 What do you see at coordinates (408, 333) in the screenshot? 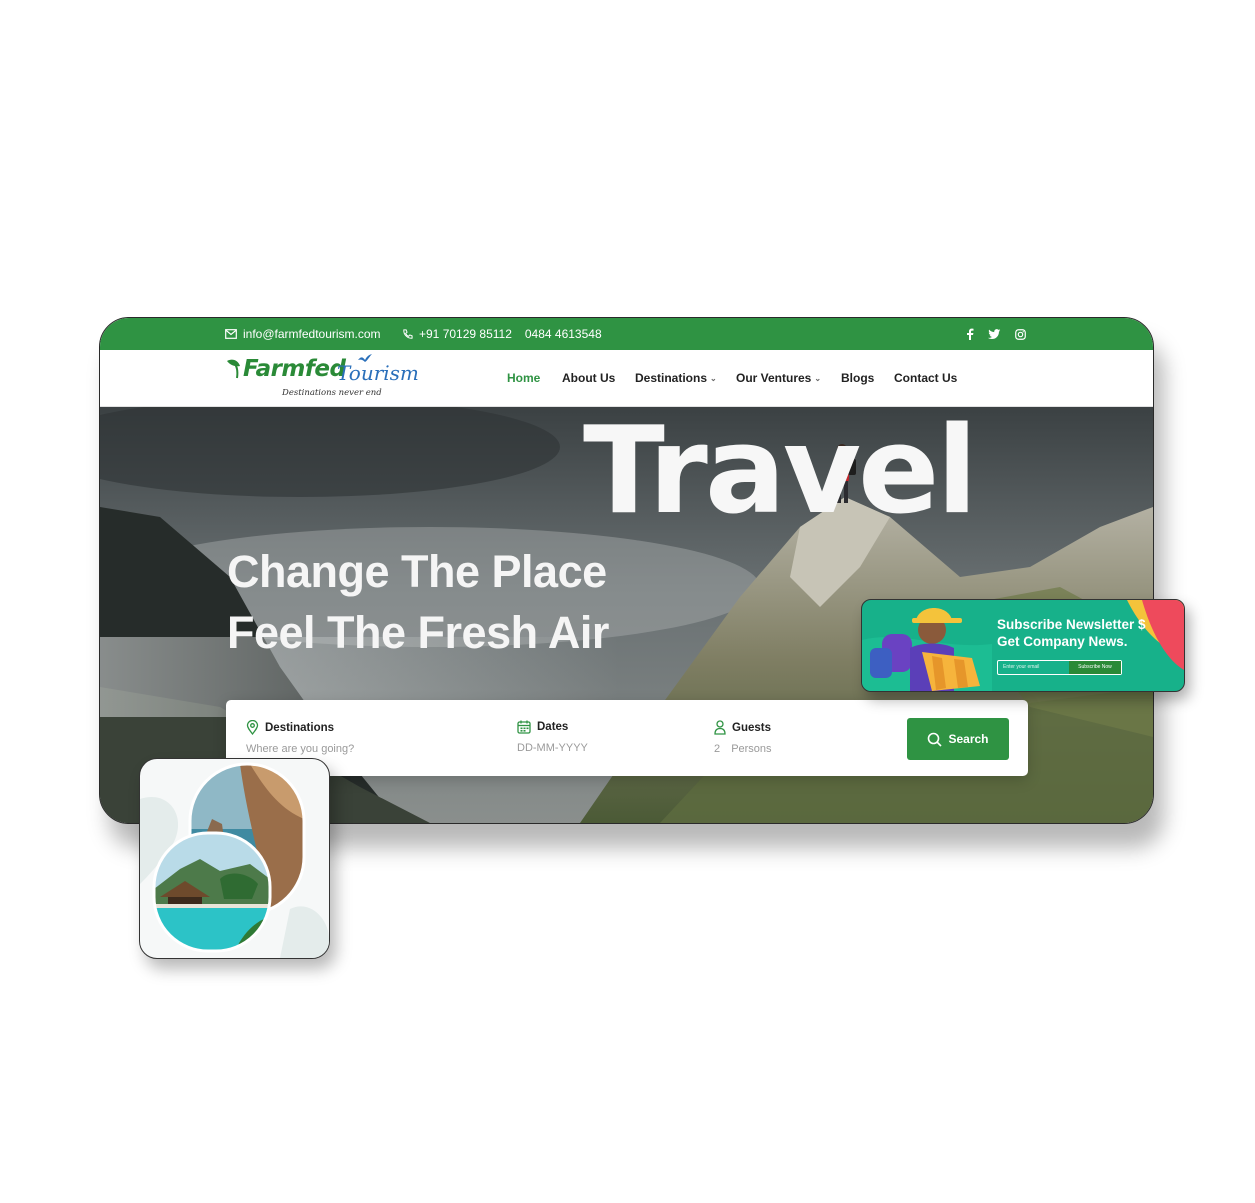
I see `phone-icon` at bounding box center [408, 333].